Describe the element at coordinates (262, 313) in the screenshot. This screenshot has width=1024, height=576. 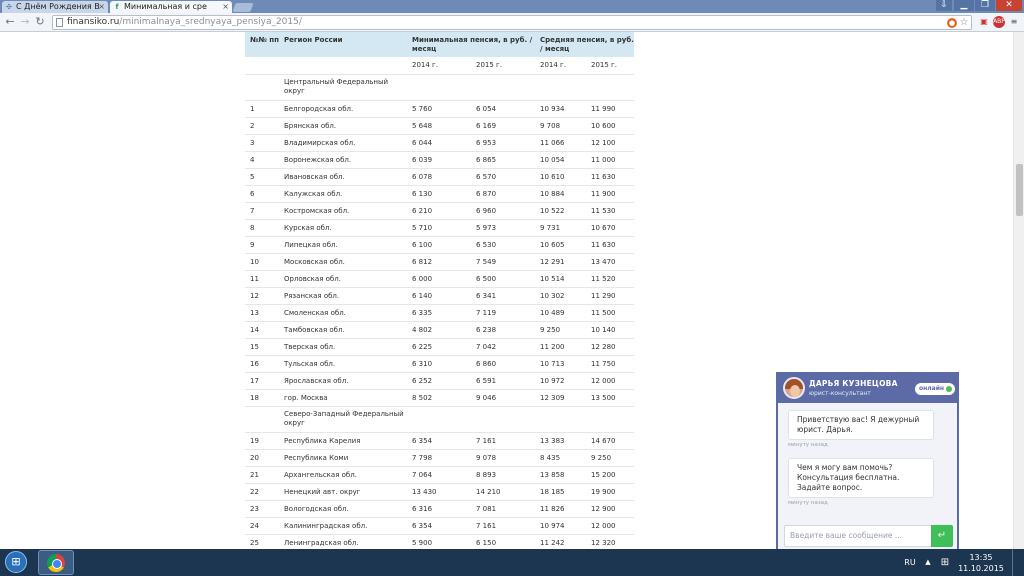
I see `row-num: 13` at that location.